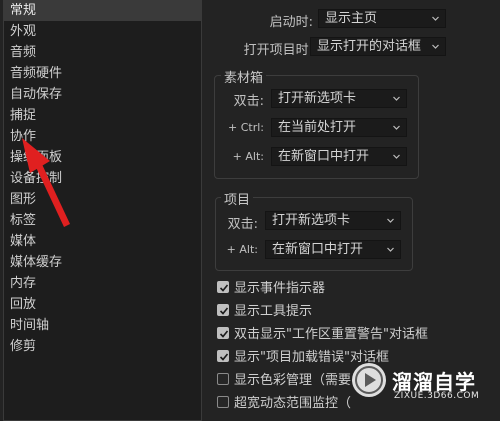 The image size is (500, 421). I want to click on project-alt-select: 在新窗口中打开, so click(333, 249).